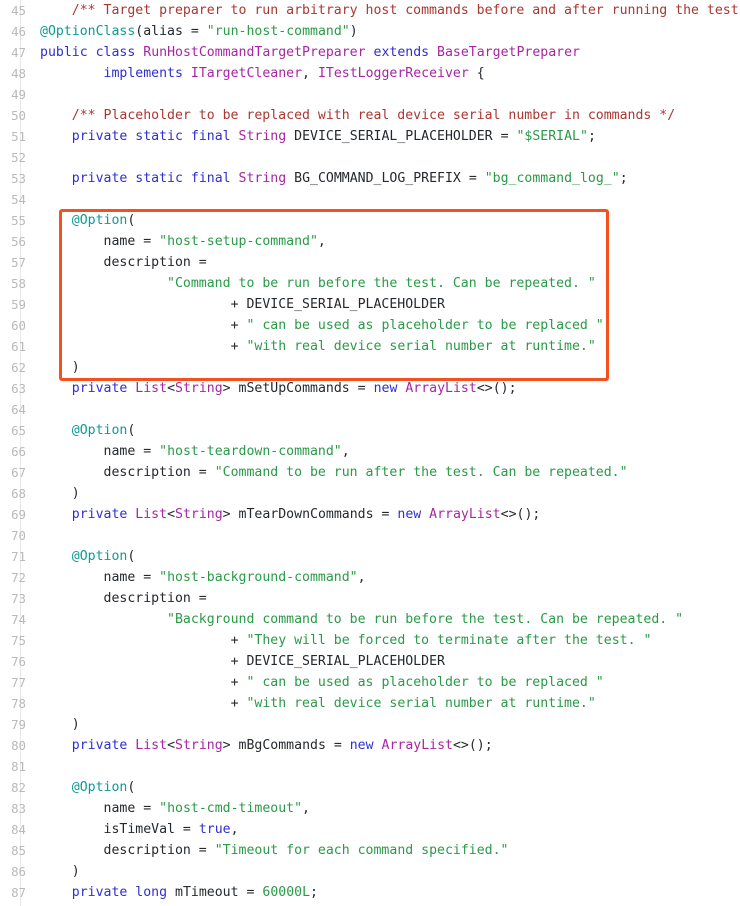  Describe the element at coordinates (370, 430) in the screenshot. I see `code-line: 65 @Option(` at that location.